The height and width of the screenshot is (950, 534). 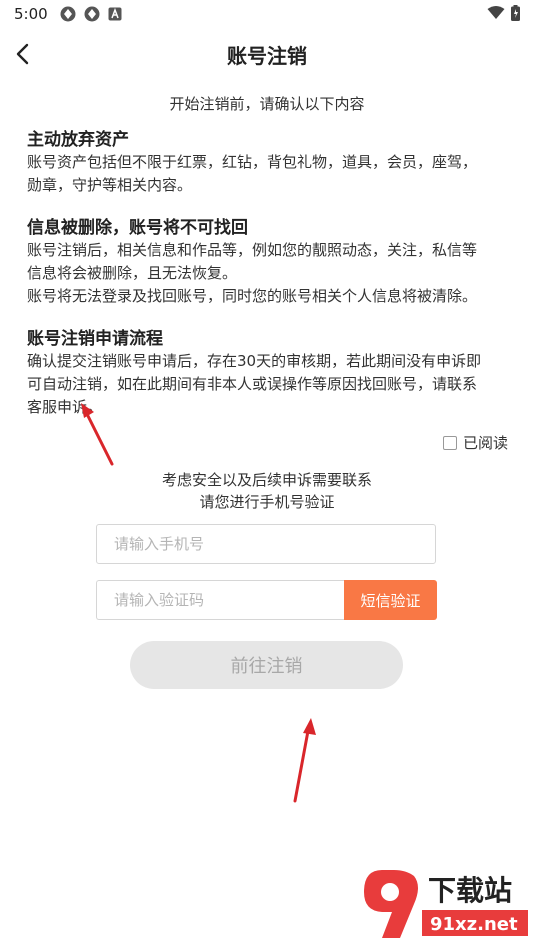 What do you see at coordinates (95, 339) in the screenshot?
I see `section-title: 账号注销申请流程` at bounding box center [95, 339].